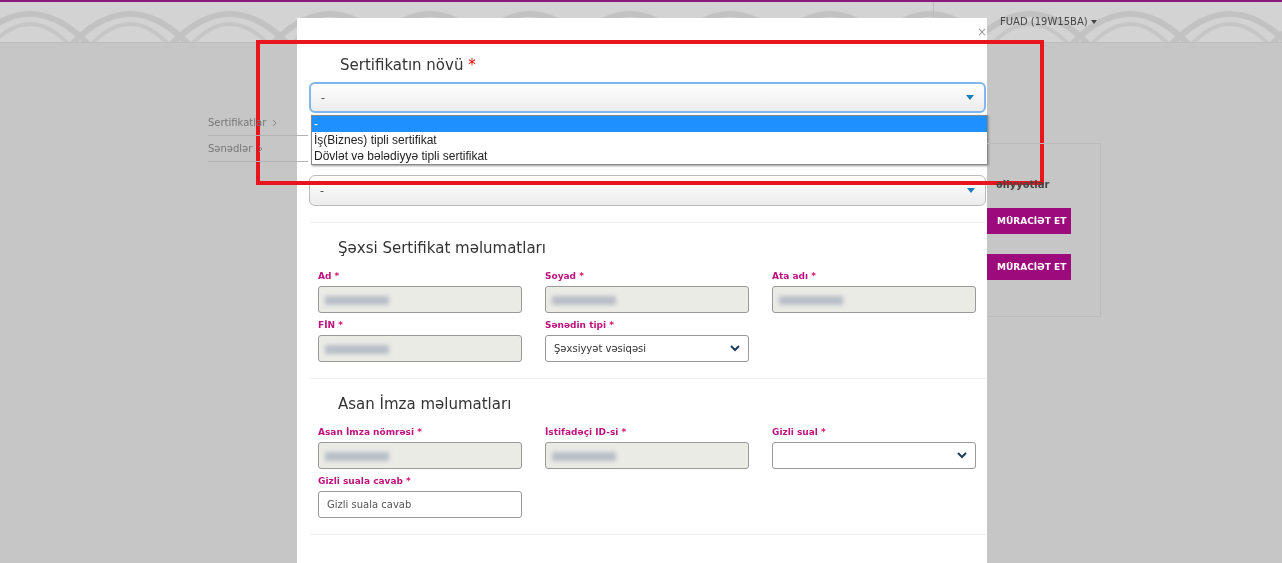  Describe the element at coordinates (370, 433) in the screenshot. I see `field-label: Asan İmza nömrəsi *` at that location.